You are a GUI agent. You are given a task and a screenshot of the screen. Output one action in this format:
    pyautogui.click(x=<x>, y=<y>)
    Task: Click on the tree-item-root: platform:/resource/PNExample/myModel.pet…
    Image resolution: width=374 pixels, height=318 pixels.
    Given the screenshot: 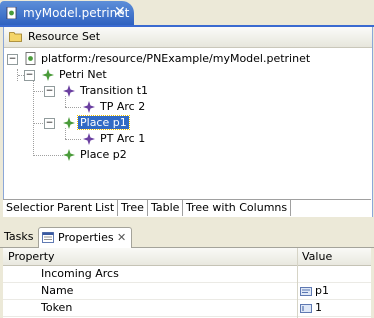 What is the action you would take?
    pyautogui.click(x=175, y=58)
    